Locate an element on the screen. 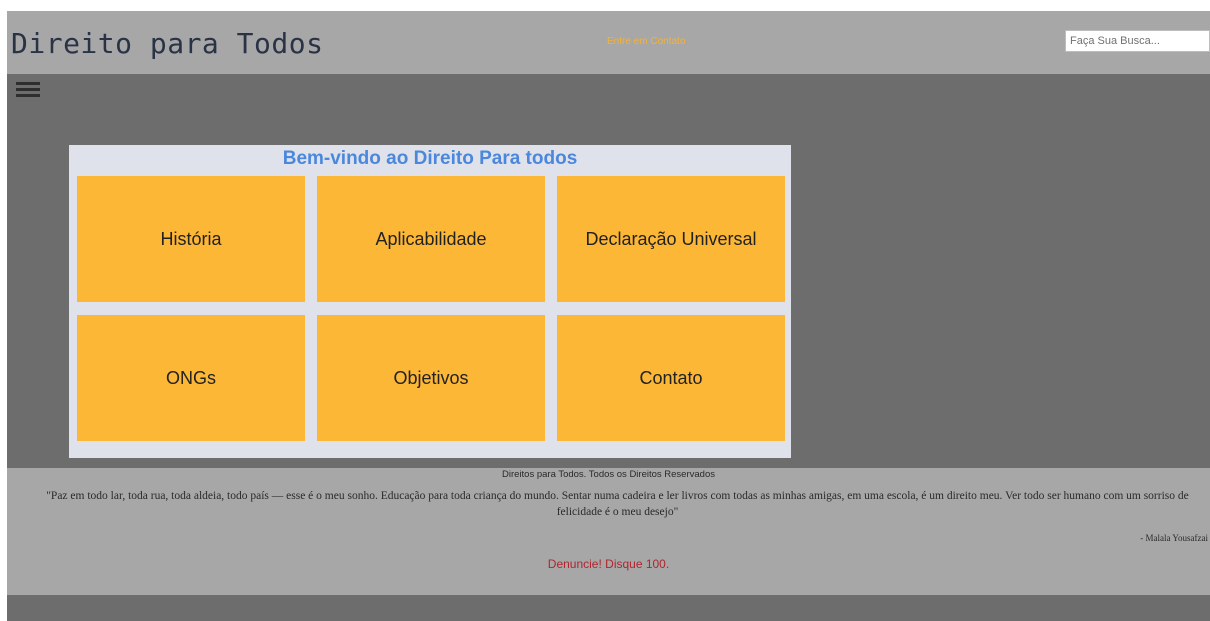  hotline-text: Denuncie! Disque 100. is located at coordinates (608, 564).